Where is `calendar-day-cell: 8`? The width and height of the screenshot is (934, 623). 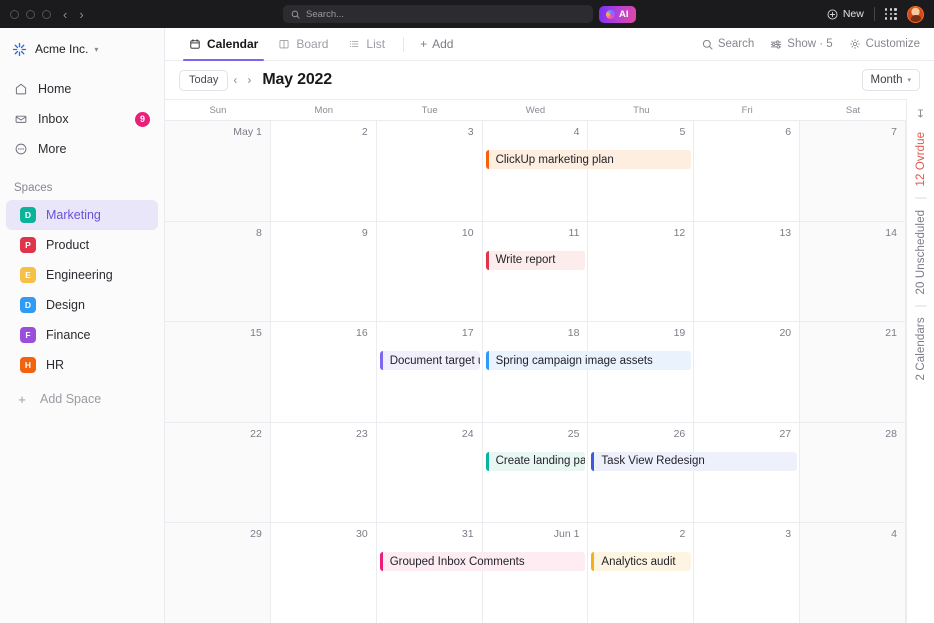 calendar-day-cell: 8 is located at coordinates (218, 271).